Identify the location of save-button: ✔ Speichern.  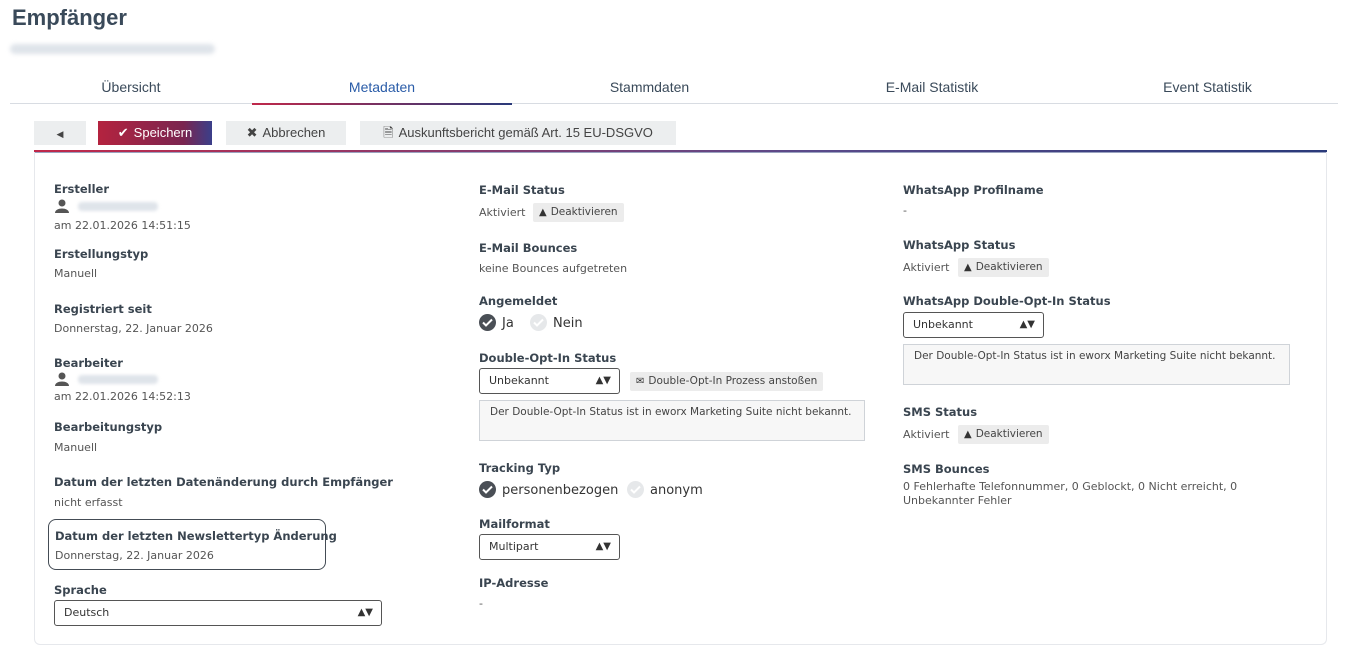
(155, 133).